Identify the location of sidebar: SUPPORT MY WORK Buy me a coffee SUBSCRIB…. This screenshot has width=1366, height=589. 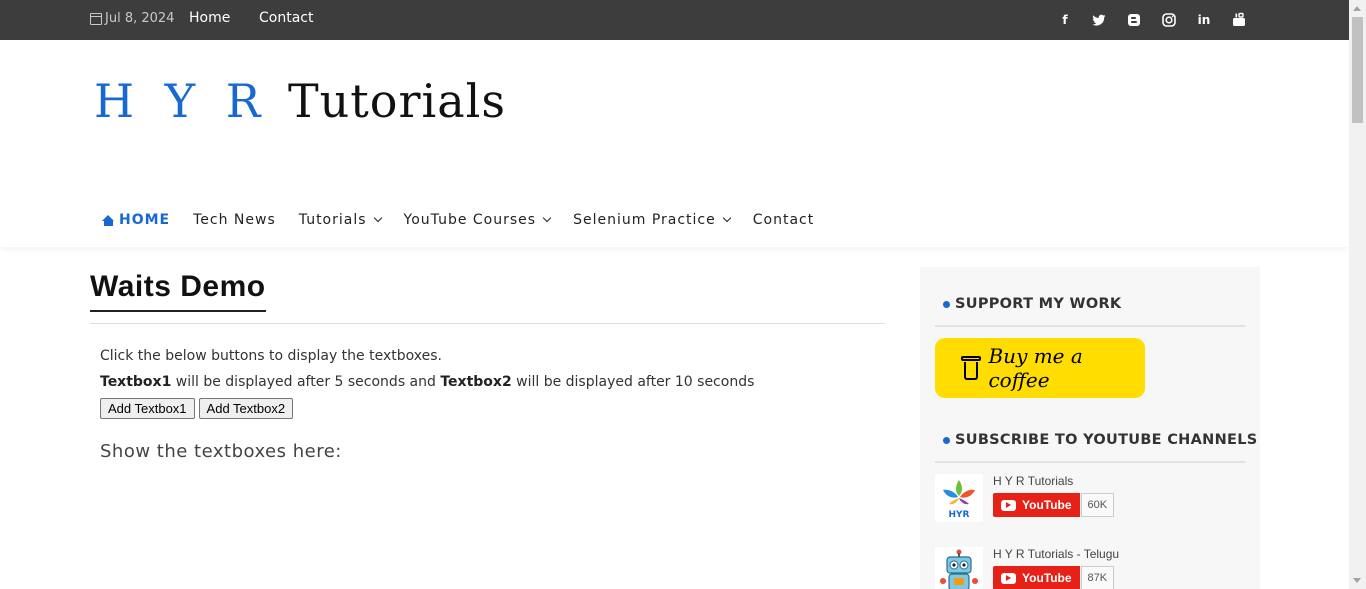
(1090, 428).